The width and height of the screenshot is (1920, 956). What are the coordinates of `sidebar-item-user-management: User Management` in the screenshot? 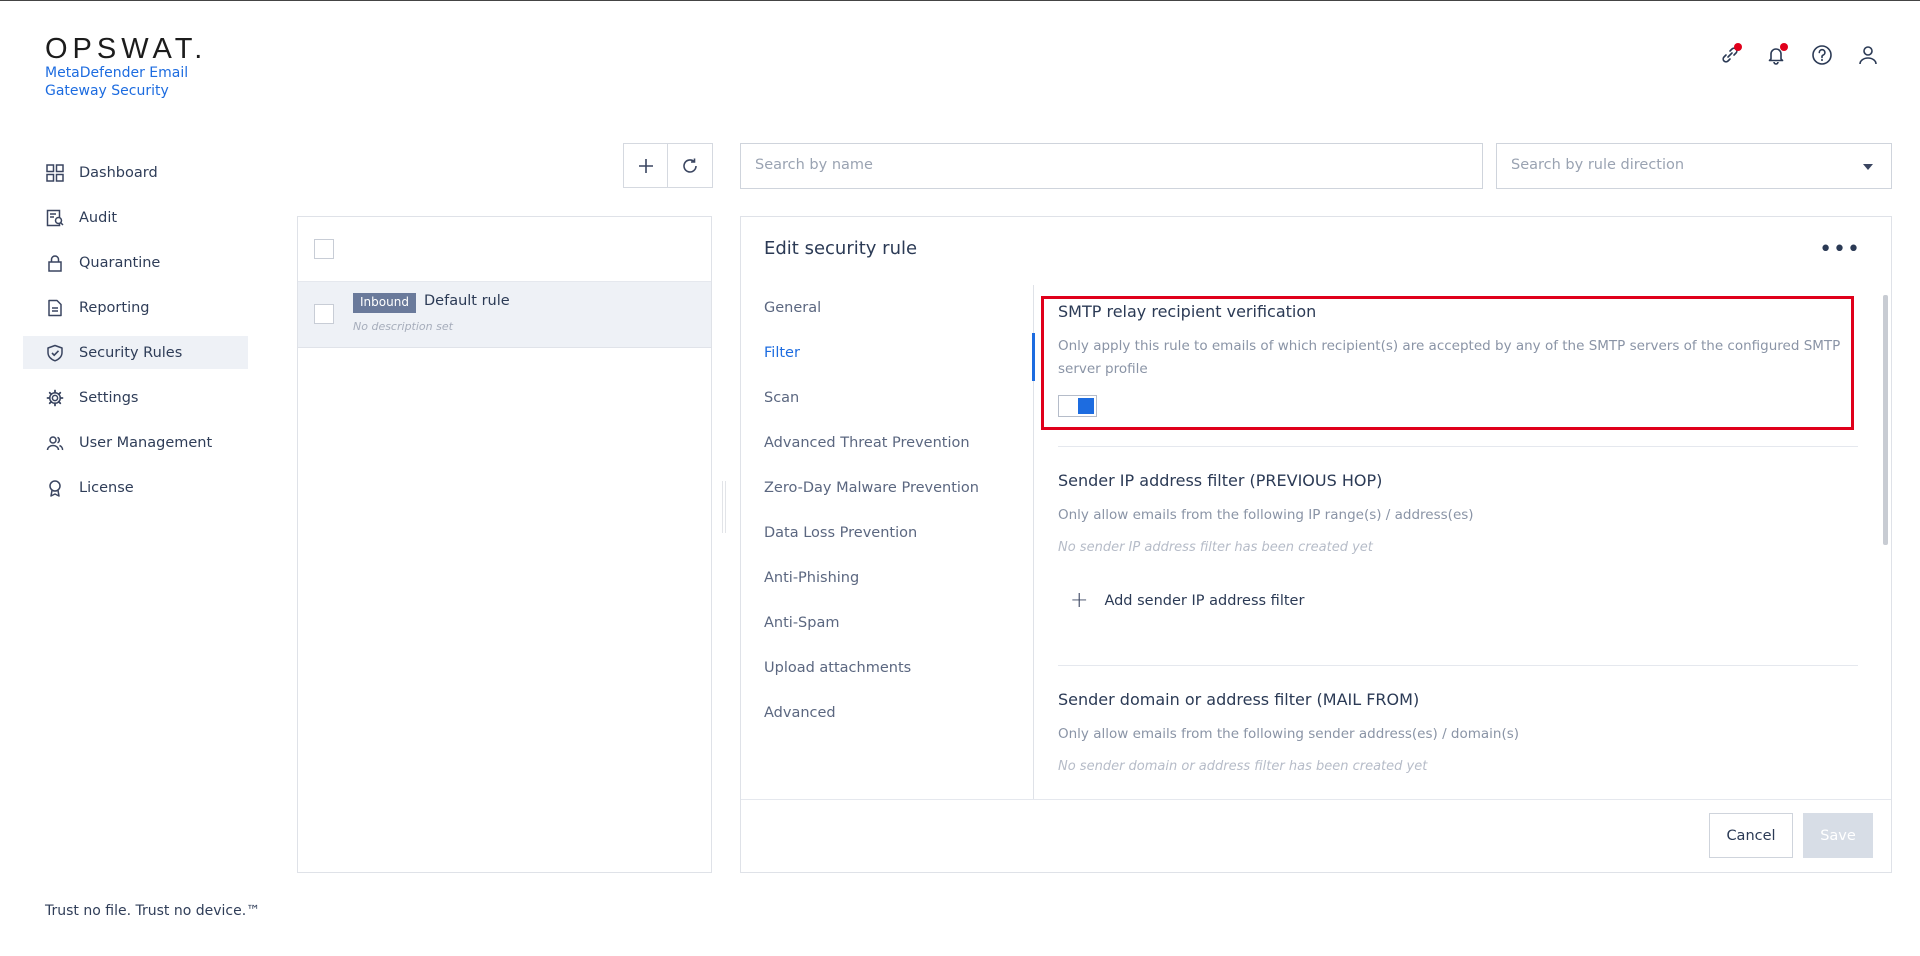 It's located at (135, 442).